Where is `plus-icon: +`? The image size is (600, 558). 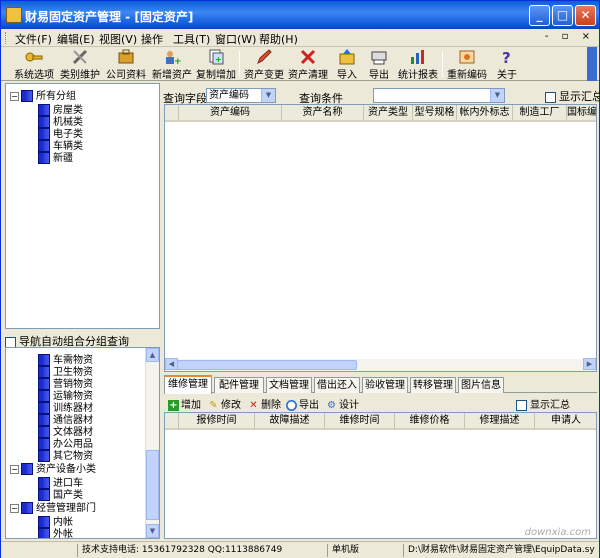 plus-icon: + is located at coordinates (173, 405).